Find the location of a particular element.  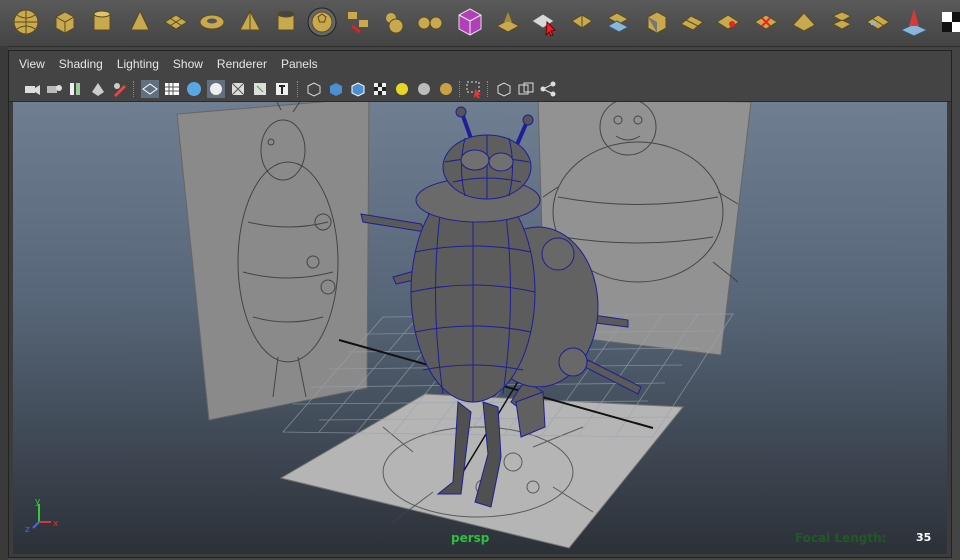

shadows-icon is located at coordinates (424, 89).